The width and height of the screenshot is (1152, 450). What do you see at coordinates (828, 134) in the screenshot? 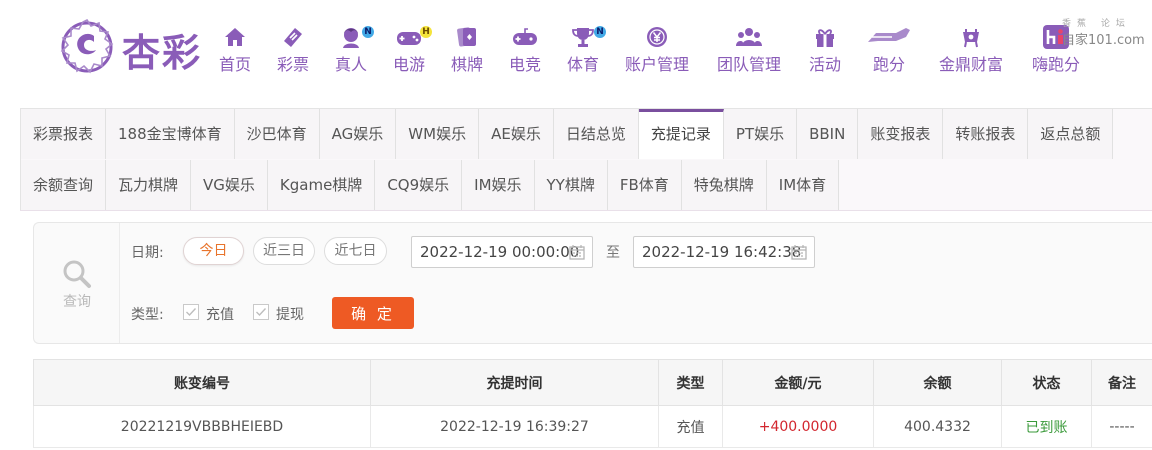
I see `tab-bbin: BBIN` at bounding box center [828, 134].